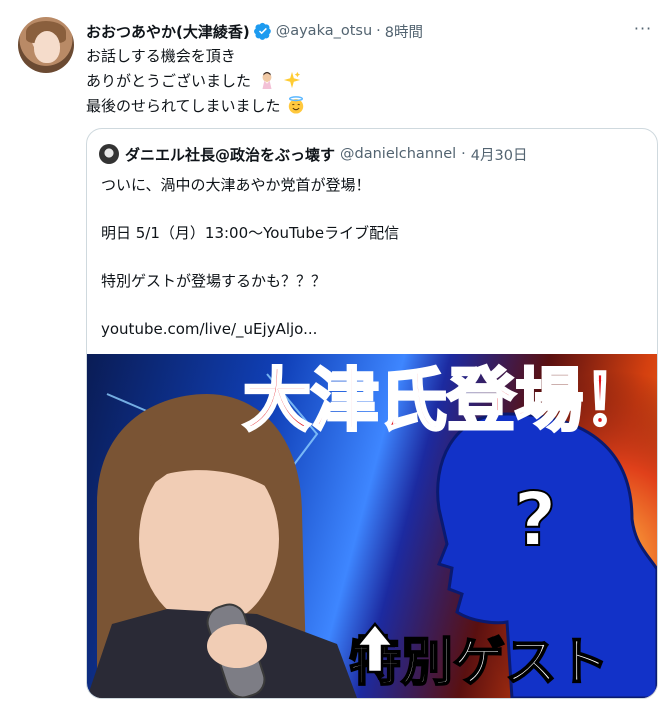 This screenshot has height=713, width=663. I want to click on thumbnail-caption-row: 特別ゲスト, so click(479, 658).